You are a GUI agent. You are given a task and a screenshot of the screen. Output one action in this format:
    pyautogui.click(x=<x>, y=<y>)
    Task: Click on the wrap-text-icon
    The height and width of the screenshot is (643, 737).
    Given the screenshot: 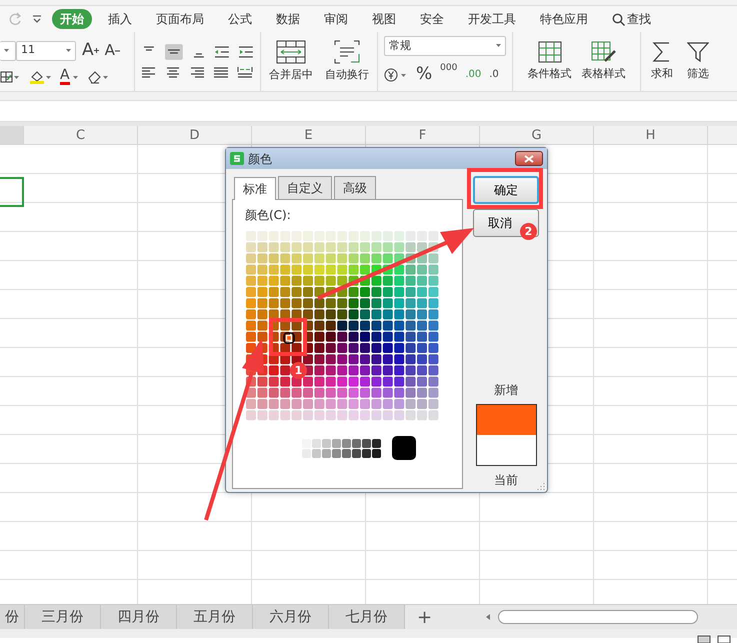 What is the action you would take?
    pyautogui.click(x=347, y=52)
    